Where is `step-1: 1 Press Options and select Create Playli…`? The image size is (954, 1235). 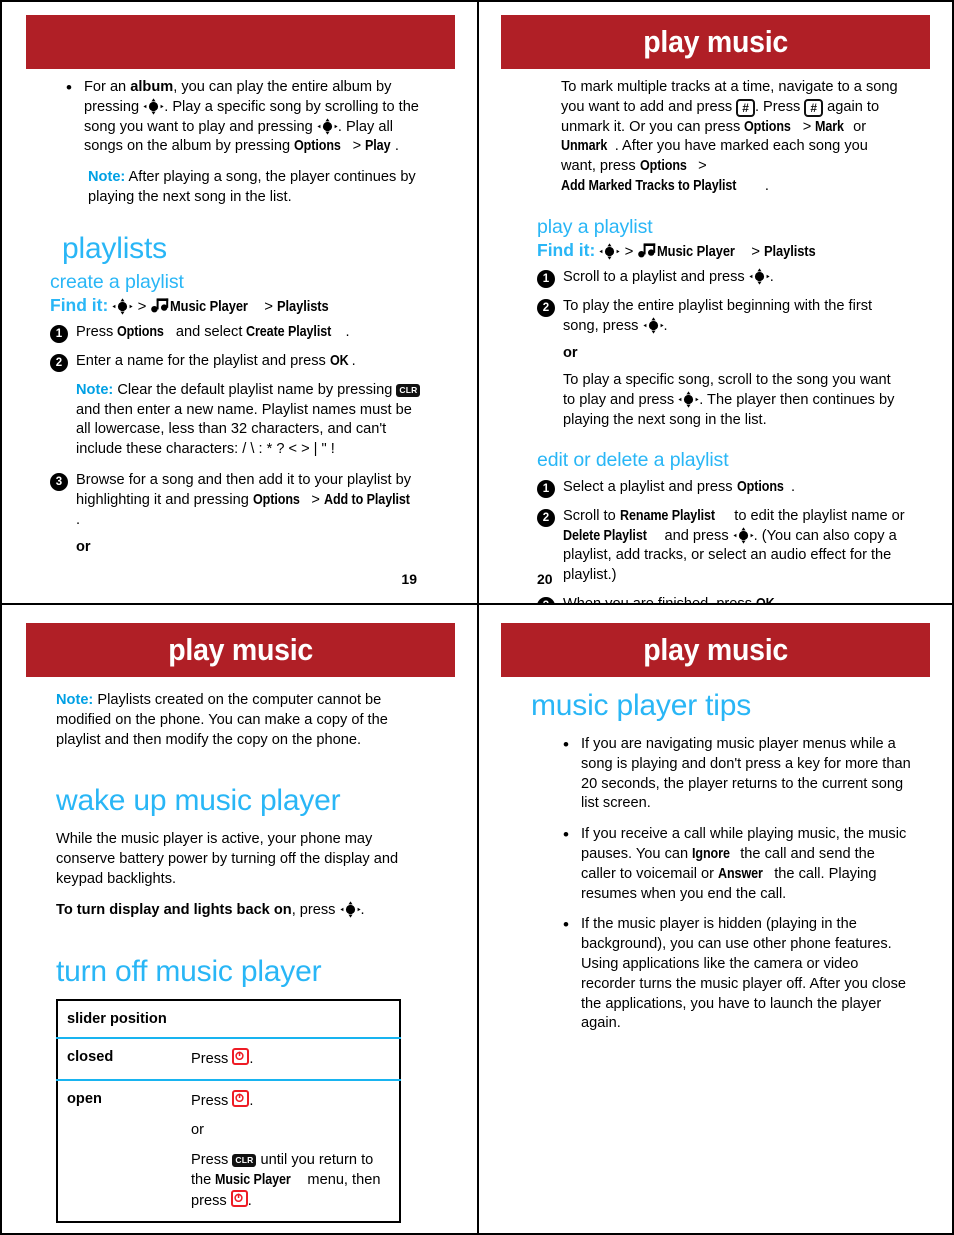
step-1: 1 Press Options and select Create Playli… is located at coordinates (238, 333).